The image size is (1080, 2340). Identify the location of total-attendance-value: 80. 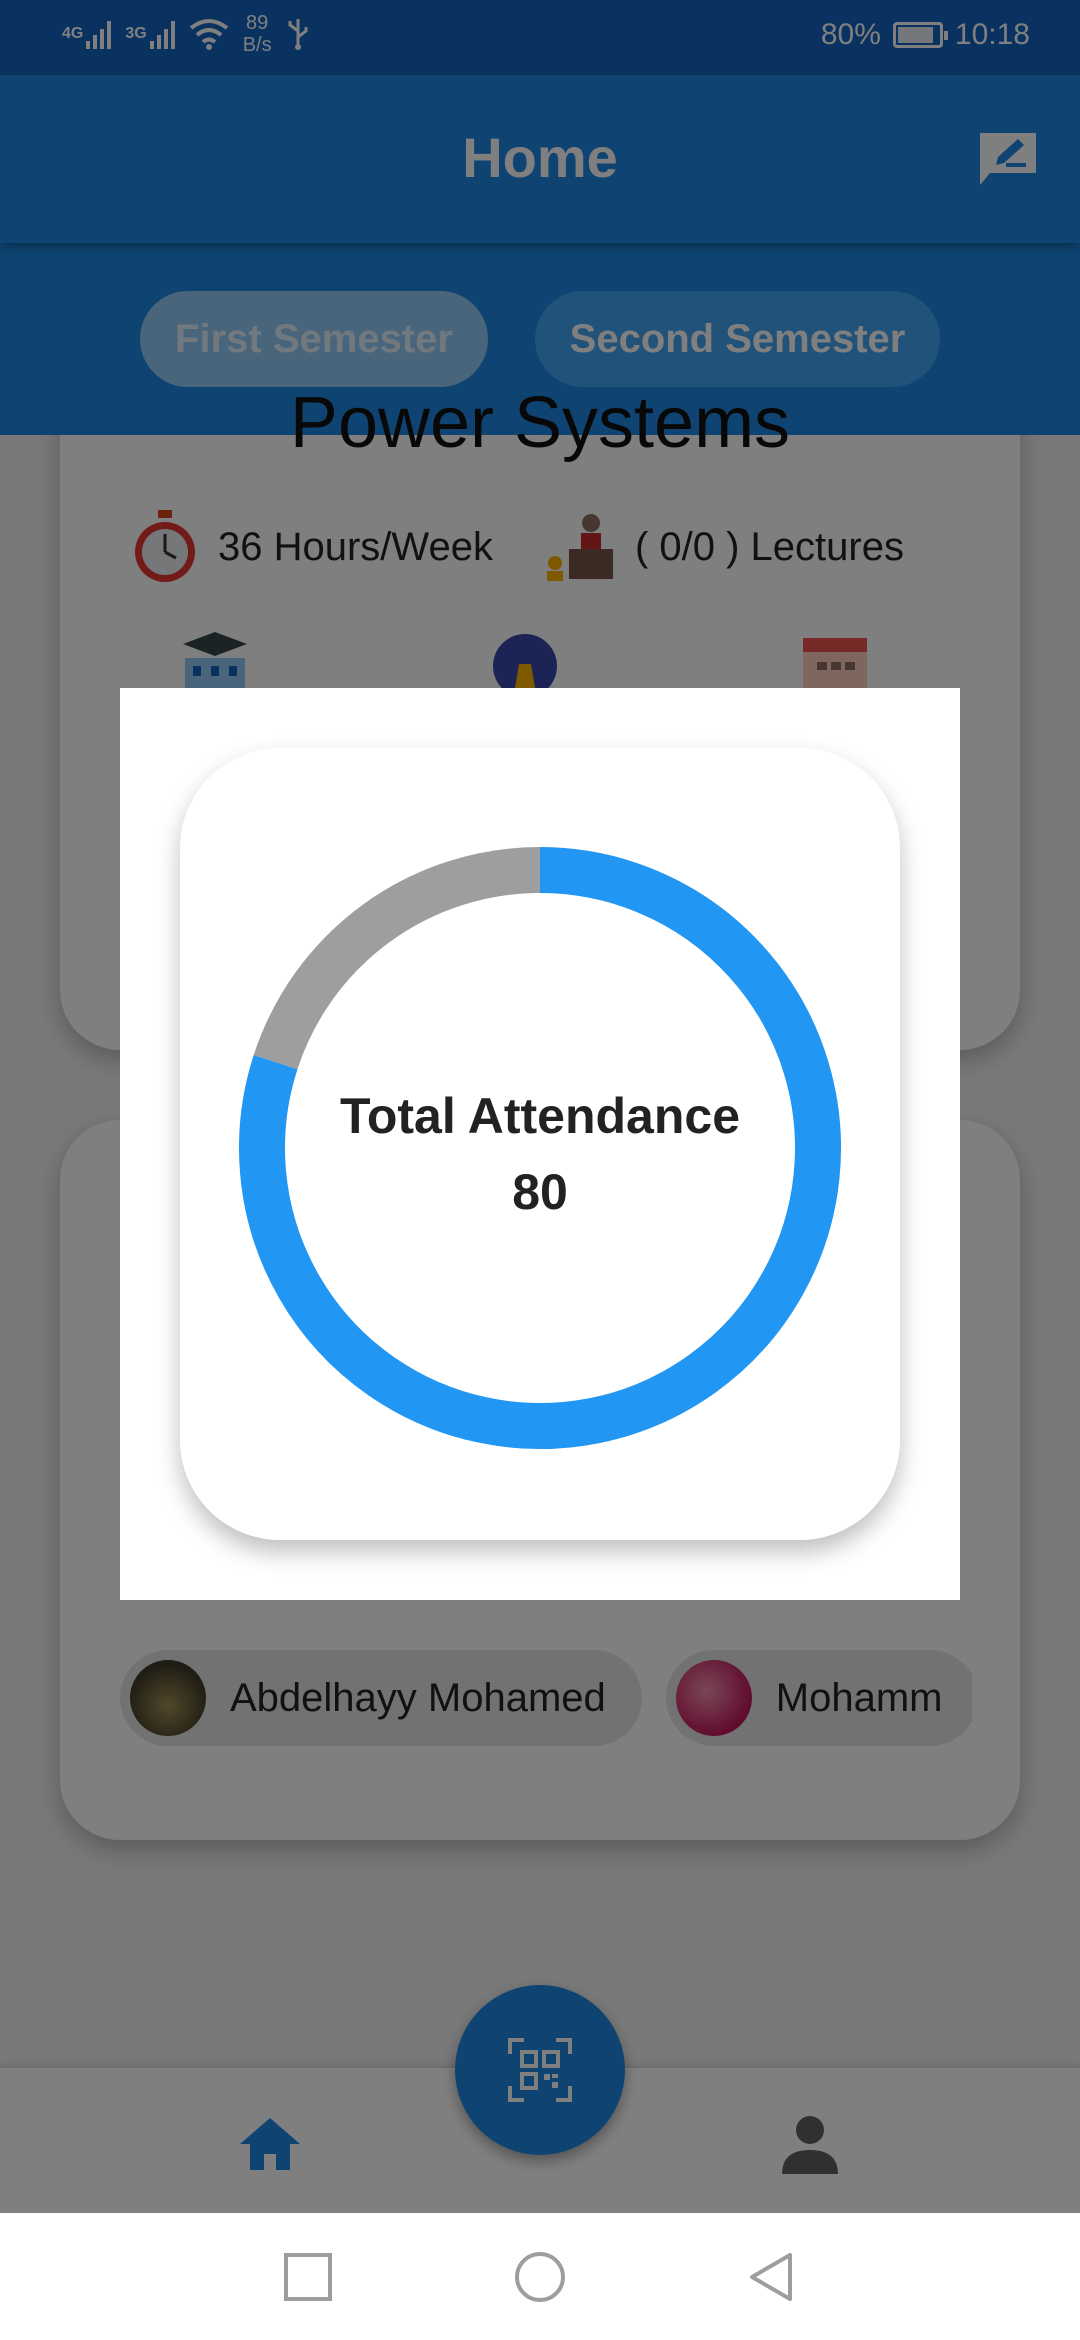
(540, 1192).